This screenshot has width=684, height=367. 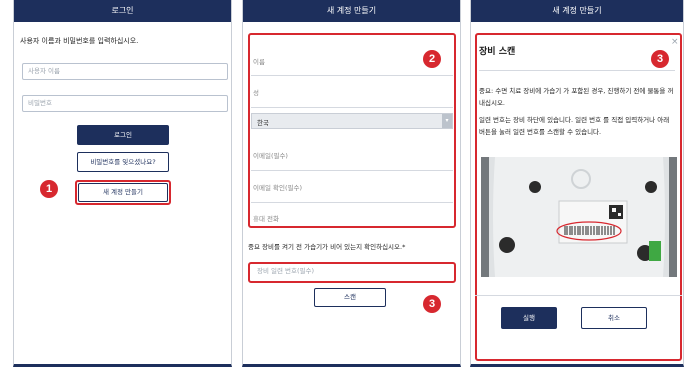 I want to click on device-bottom-photo, so click(x=579, y=217).